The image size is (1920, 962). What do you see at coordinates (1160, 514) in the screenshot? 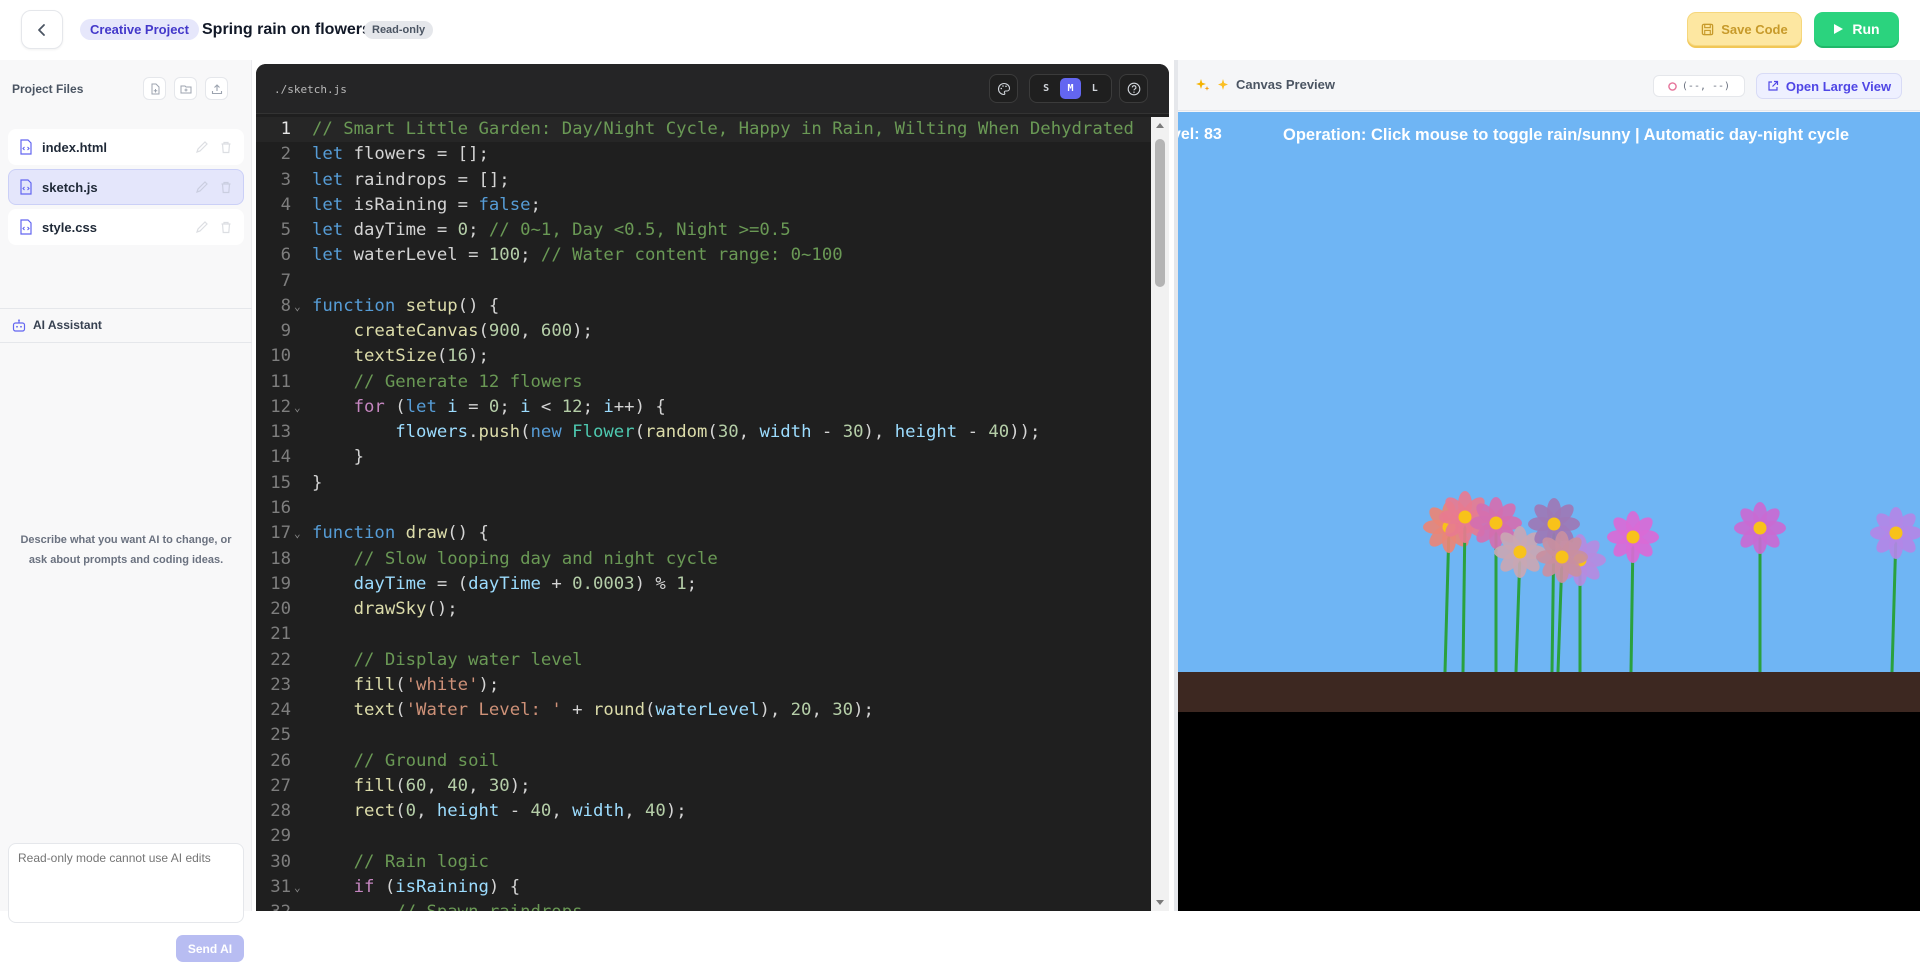
I see `editor-scrollbar` at bounding box center [1160, 514].